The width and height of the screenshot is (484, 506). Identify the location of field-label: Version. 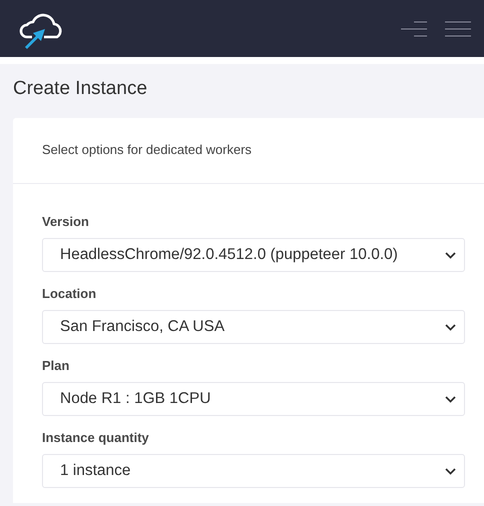
(66, 222).